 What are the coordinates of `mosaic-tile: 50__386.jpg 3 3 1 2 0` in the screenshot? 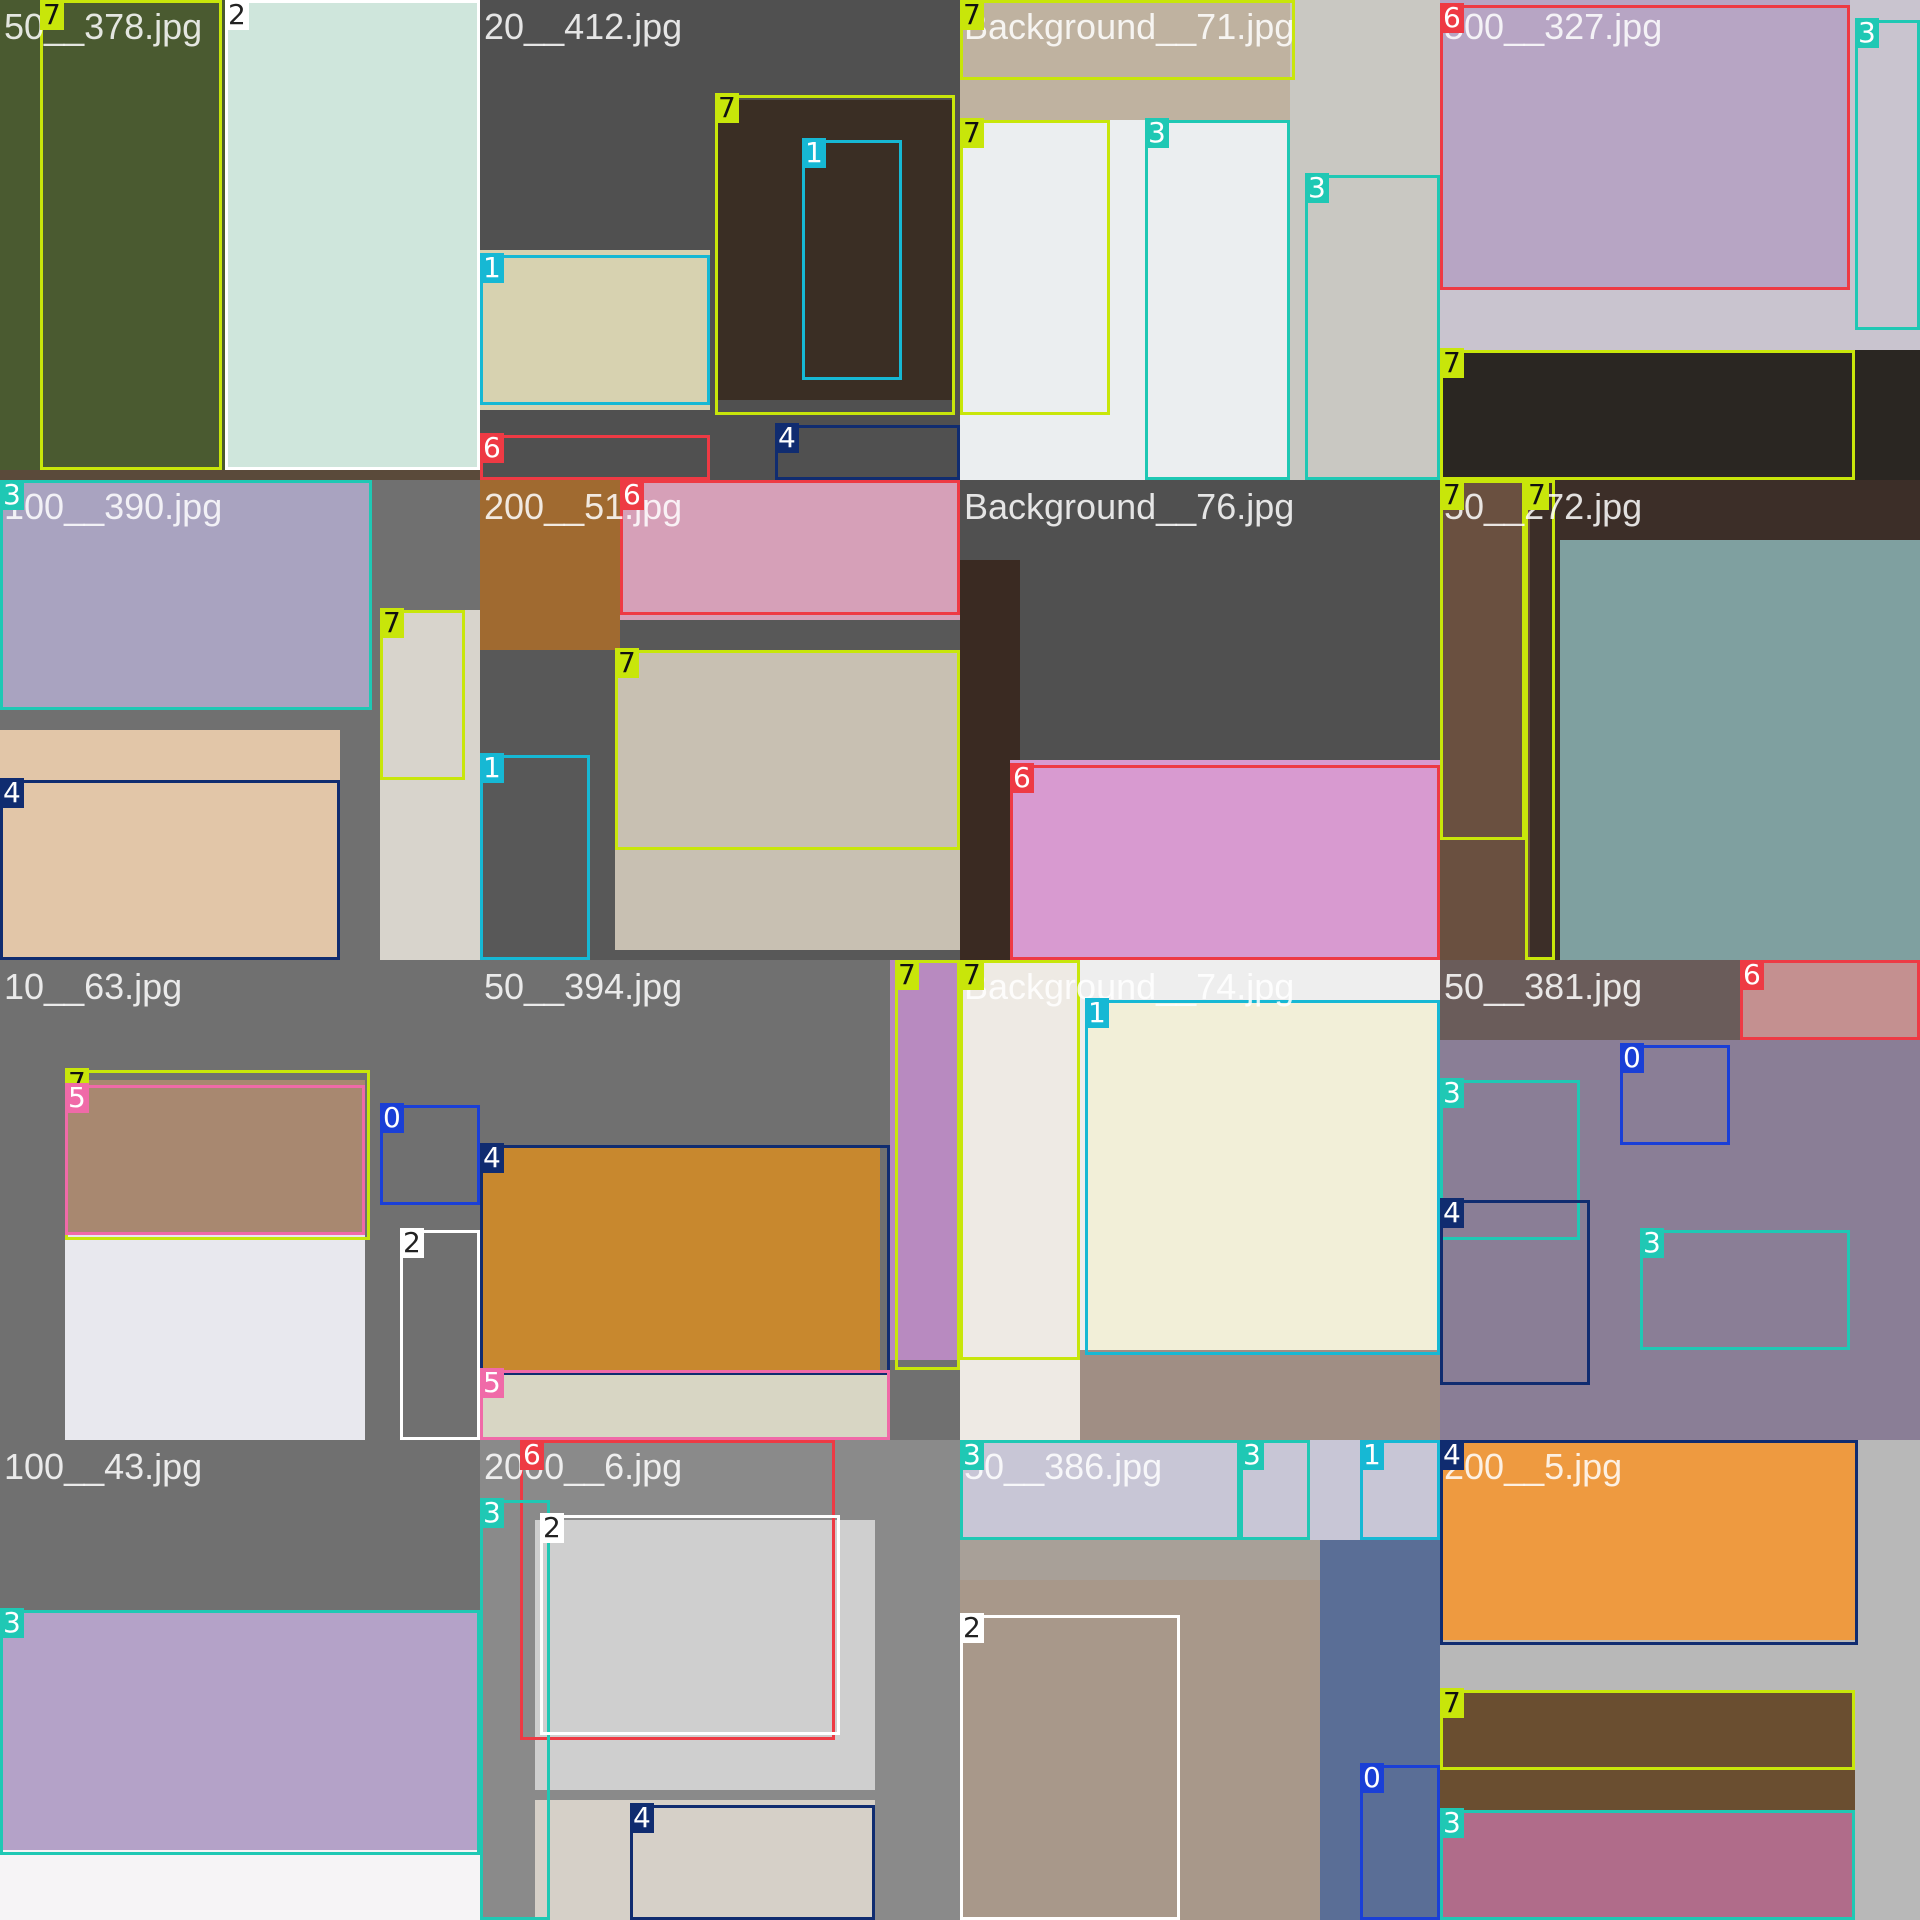 It's located at (1200, 1680).